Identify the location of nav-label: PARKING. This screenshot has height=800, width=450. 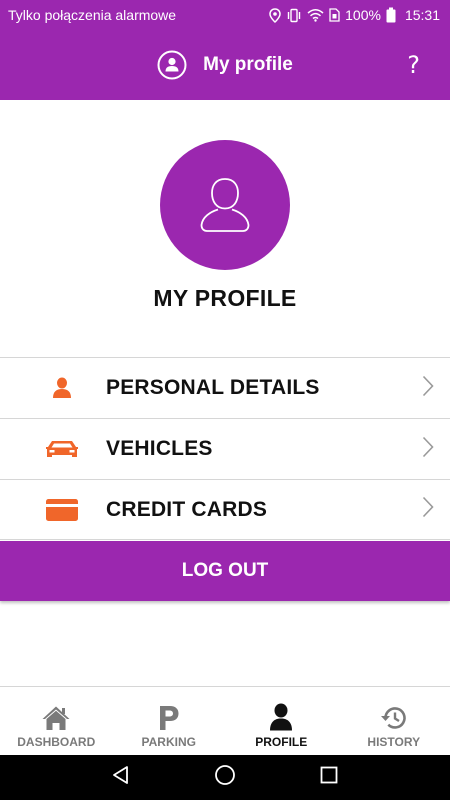
(168, 742).